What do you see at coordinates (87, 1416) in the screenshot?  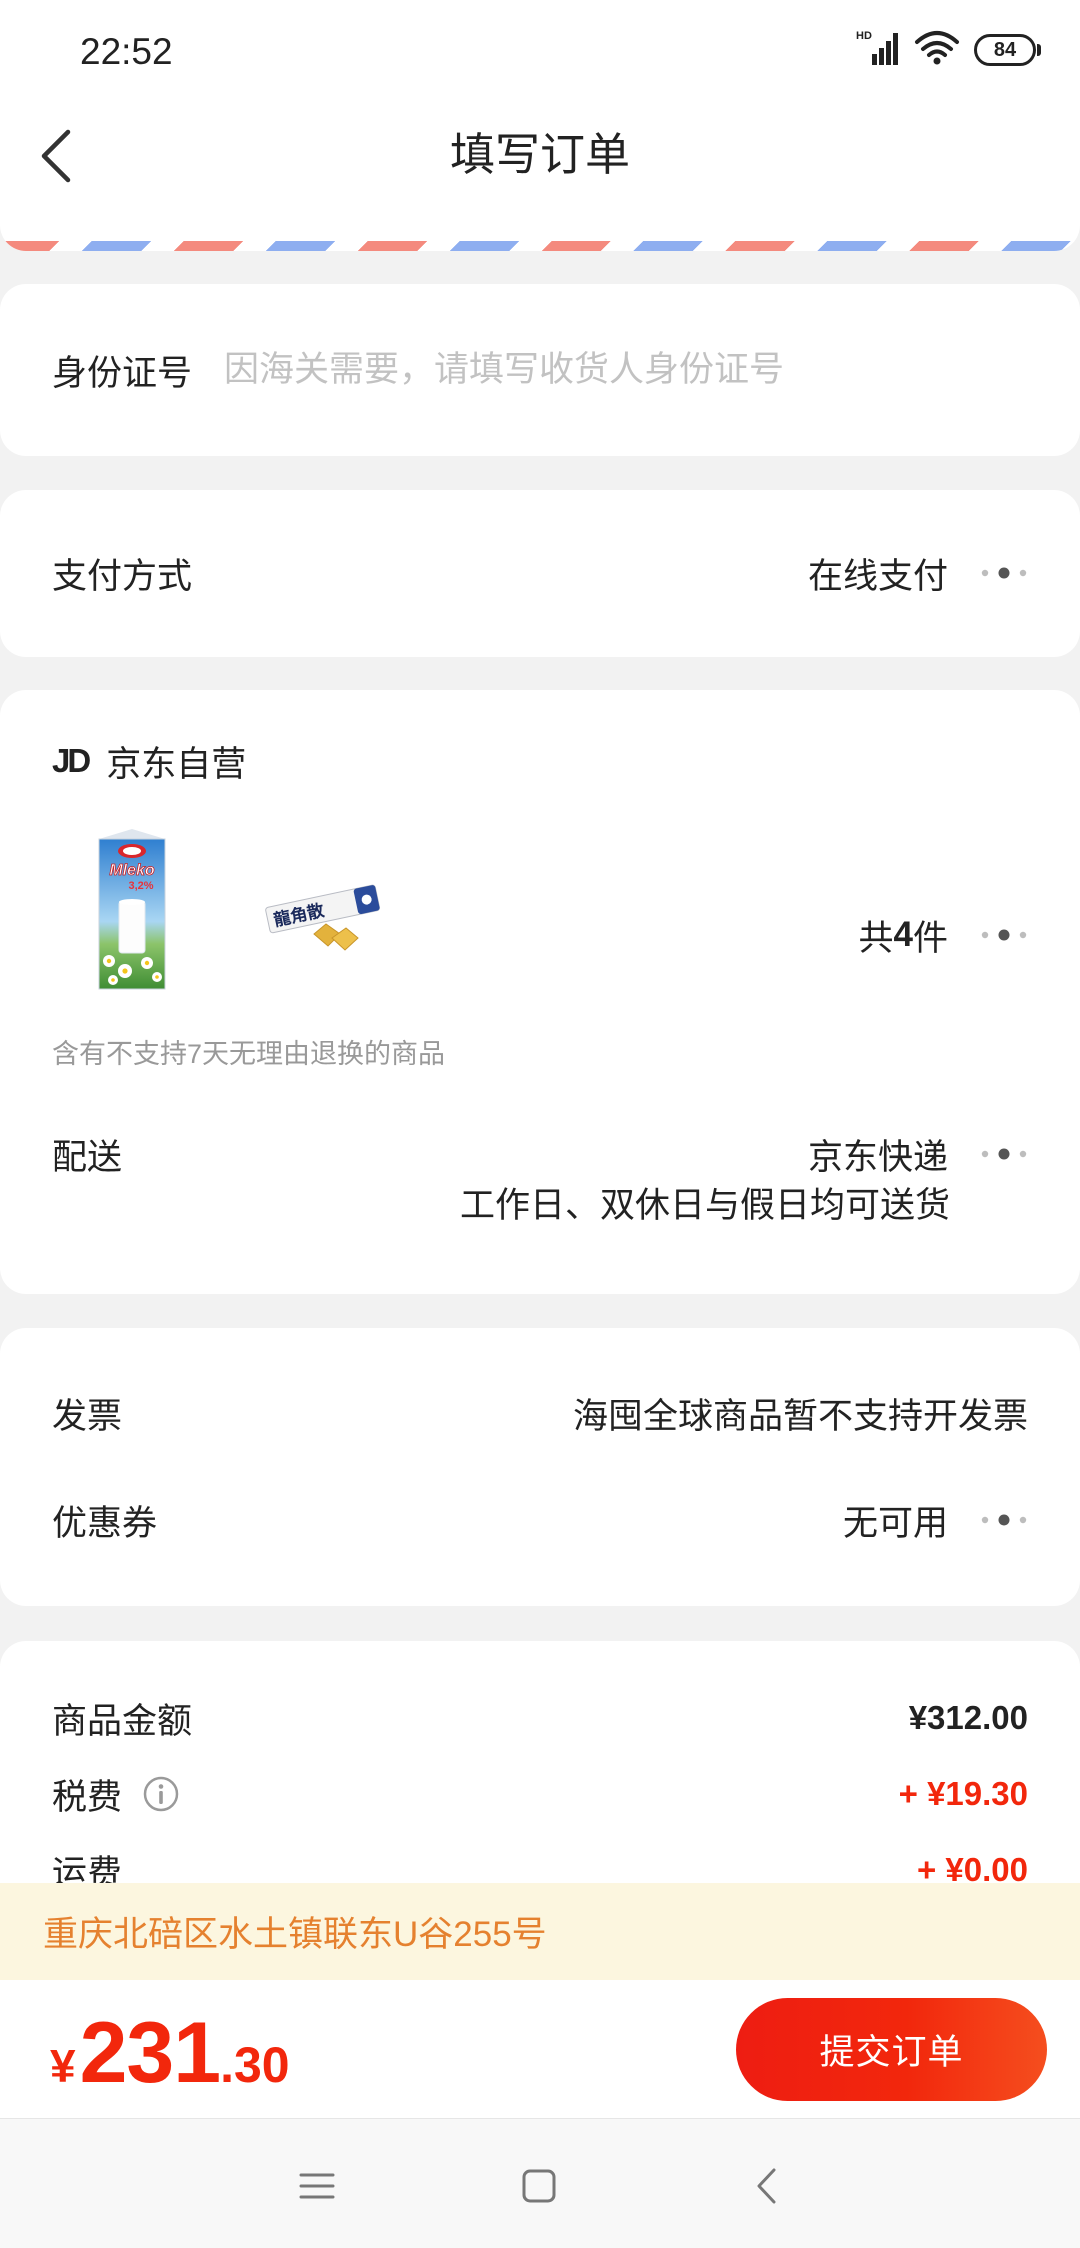 I see `invoice-label: 发票` at bounding box center [87, 1416].